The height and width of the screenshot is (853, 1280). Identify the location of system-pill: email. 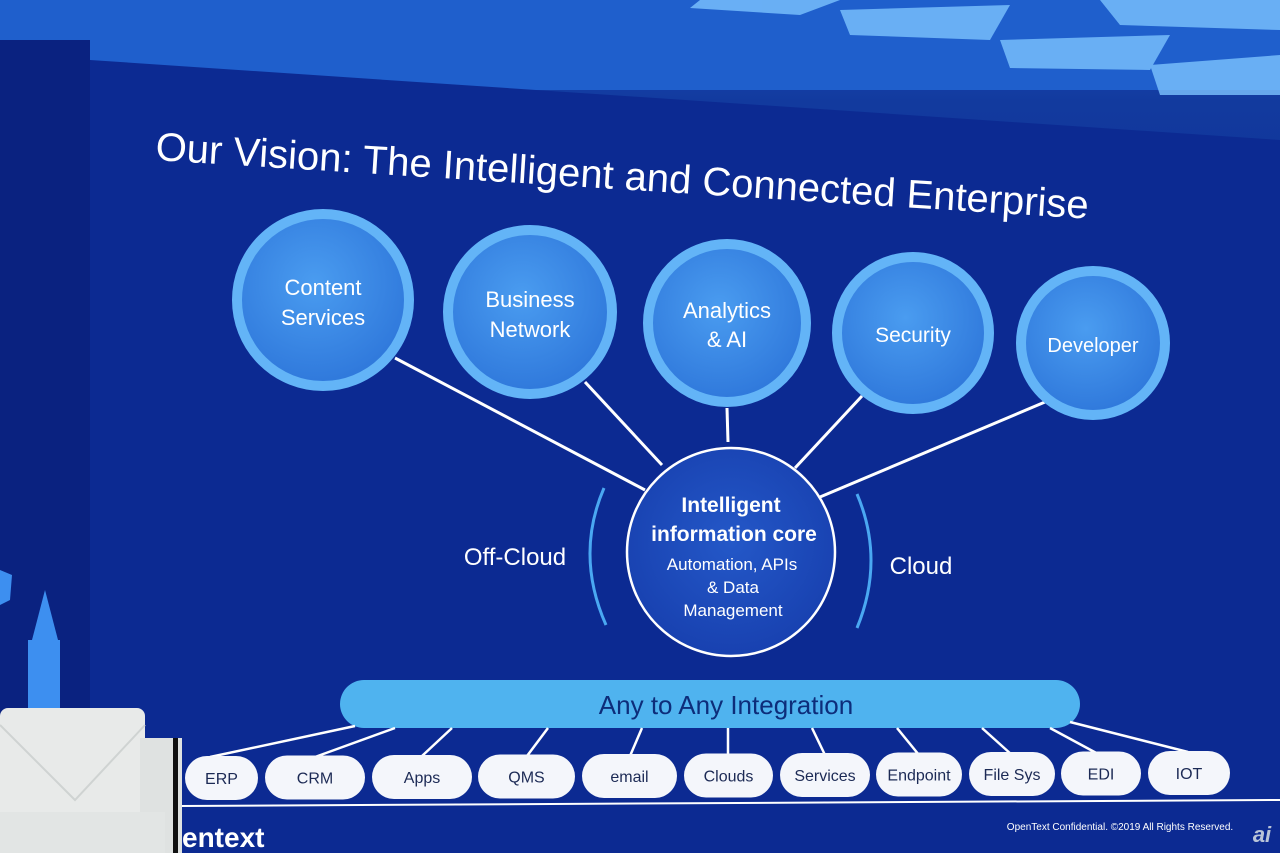
(629, 776).